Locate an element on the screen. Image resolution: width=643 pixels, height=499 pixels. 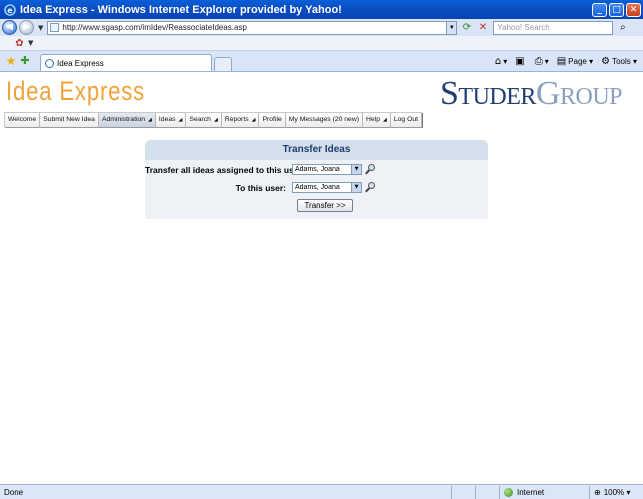
search-input: Yahoo! Search is located at coordinates (553, 27).